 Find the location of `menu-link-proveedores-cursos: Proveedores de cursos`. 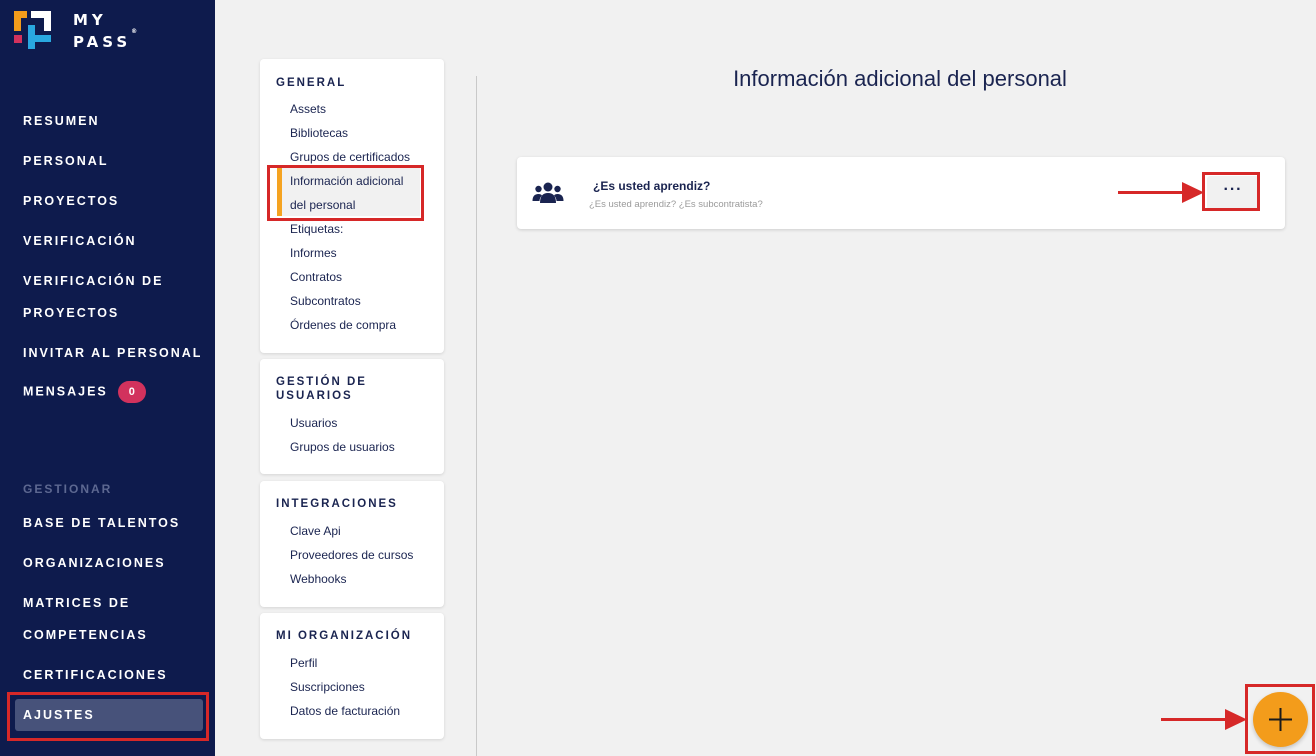

menu-link-proveedores-cursos: Proveedores de cursos is located at coordinates (351, 555).